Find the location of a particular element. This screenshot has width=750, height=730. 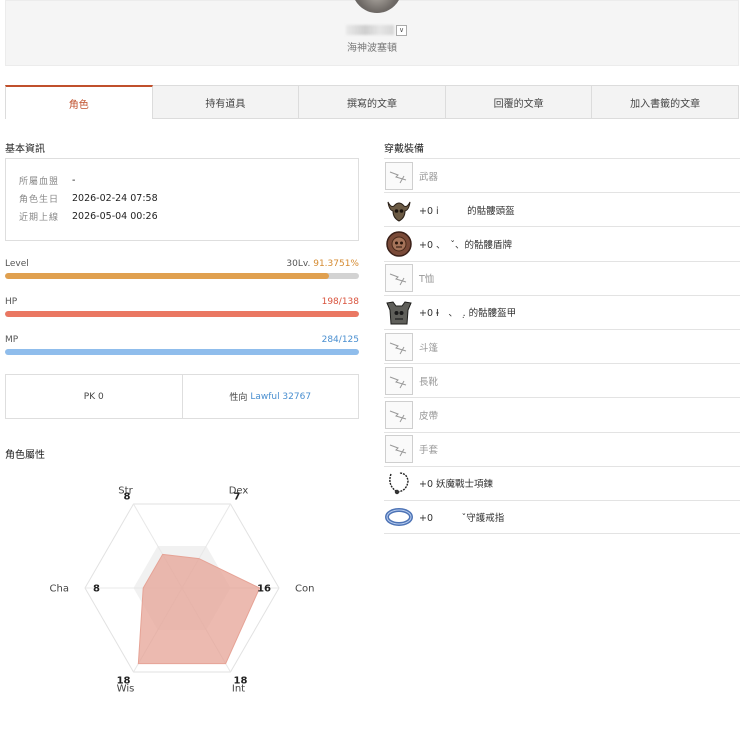

hp-track is located at coordinates (182, 314).